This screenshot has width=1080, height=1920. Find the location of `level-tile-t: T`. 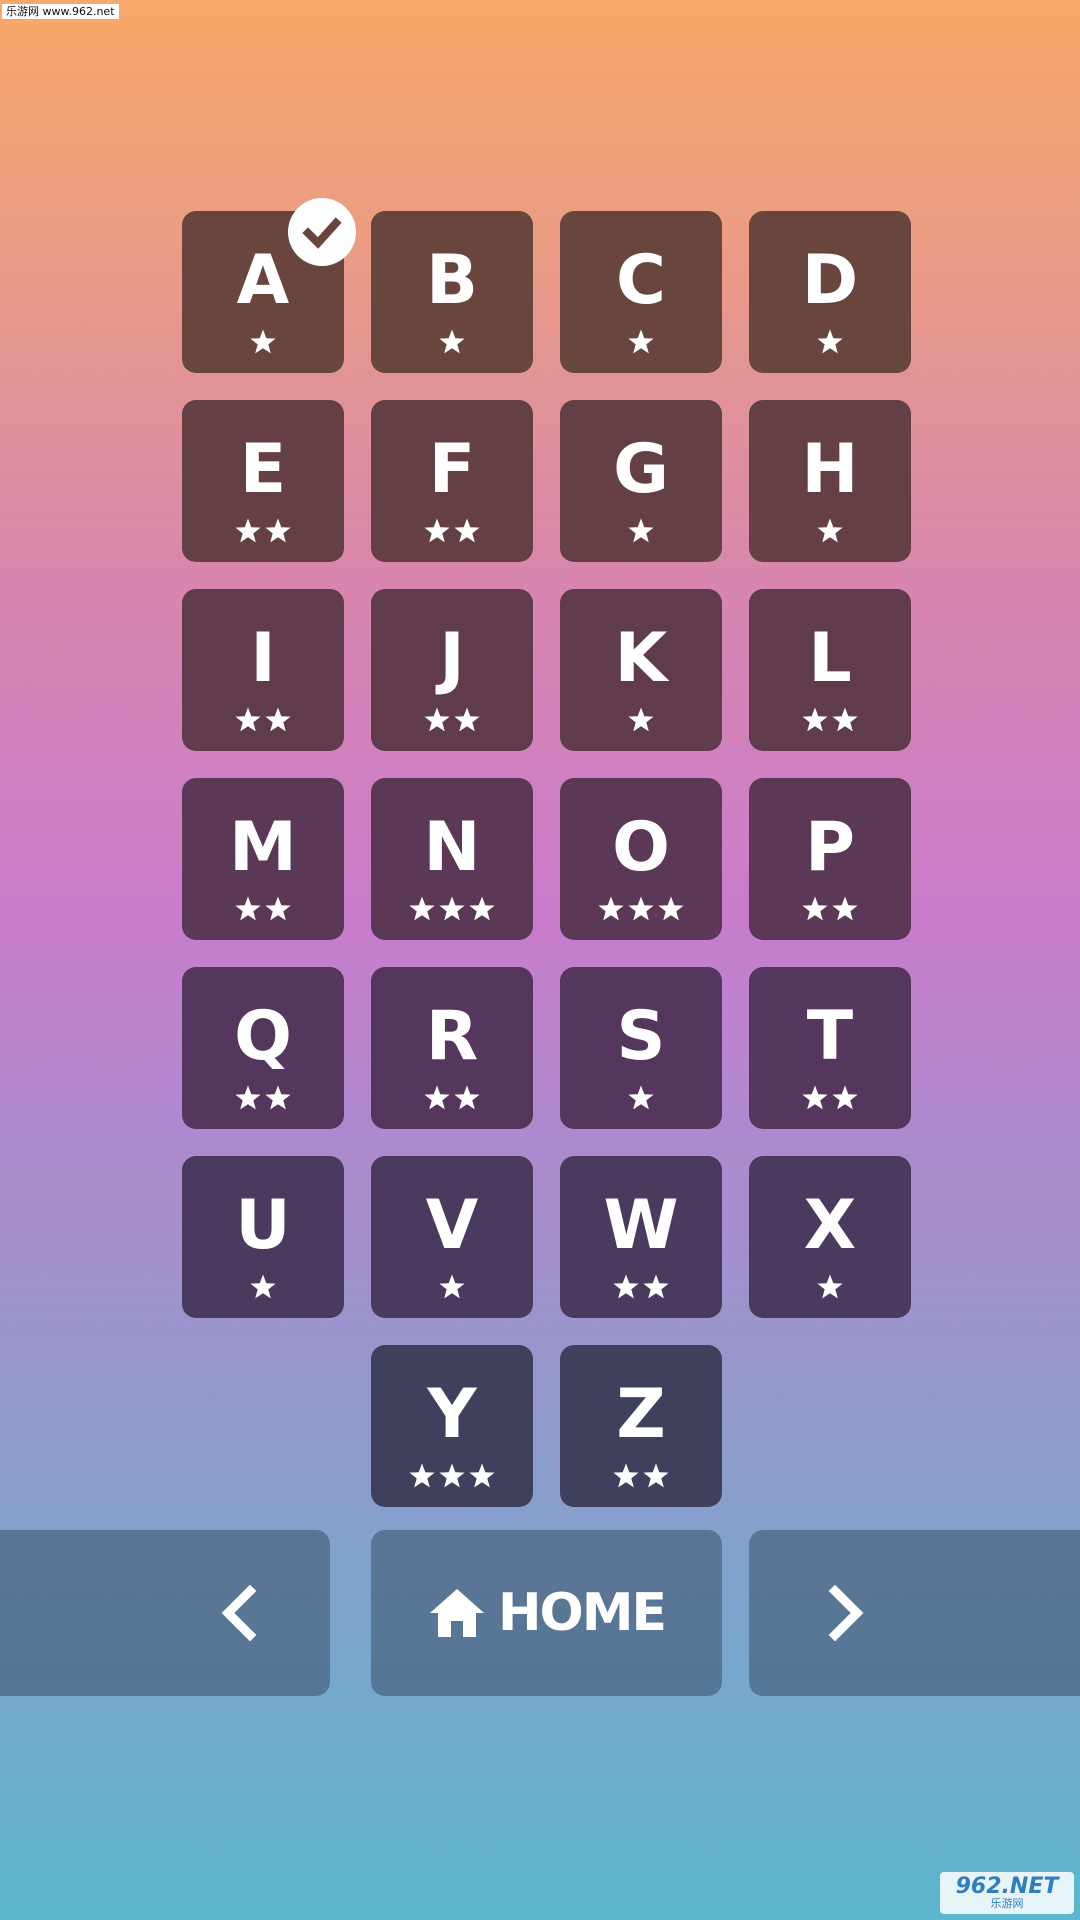

level-tile-t: T is located at coordinates (830, 1048).